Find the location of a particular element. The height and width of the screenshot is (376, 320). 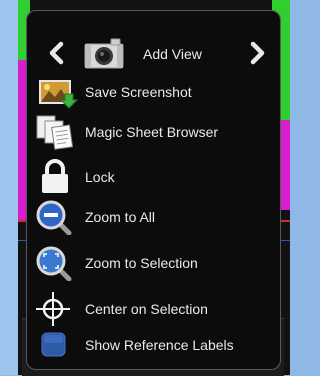

desktop-edge is located at coordinates (9, 187).